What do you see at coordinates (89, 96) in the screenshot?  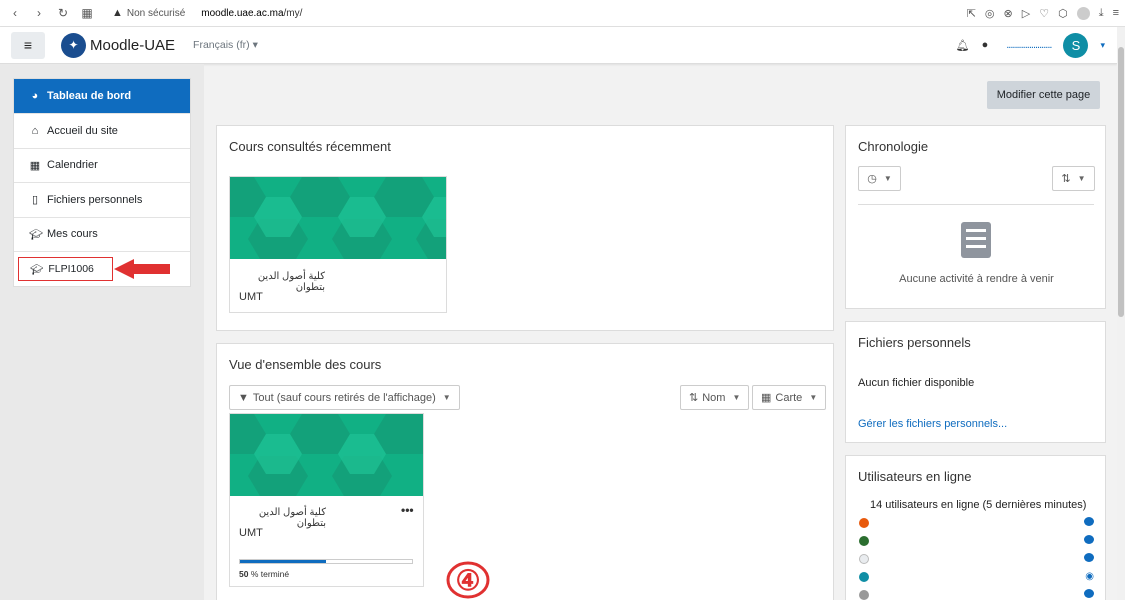 I see `sidebar-item-label: Tableau de bord` at bounding box center [89, 96].